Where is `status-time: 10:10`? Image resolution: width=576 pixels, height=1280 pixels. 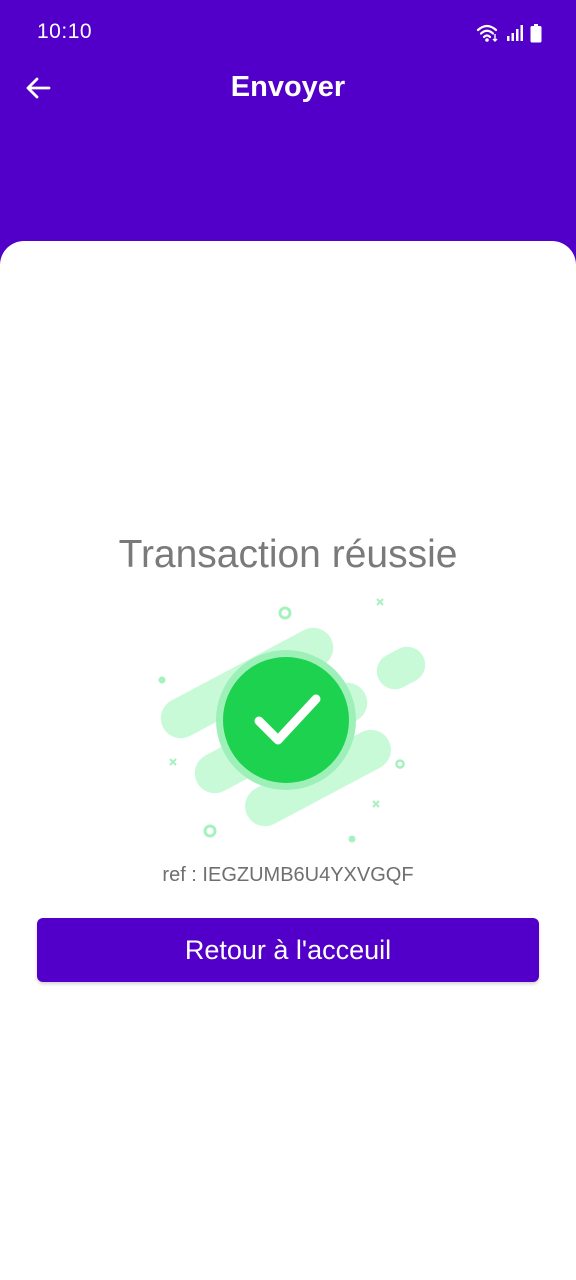 status-time: 10:10 is located at coordinates (65, 31).